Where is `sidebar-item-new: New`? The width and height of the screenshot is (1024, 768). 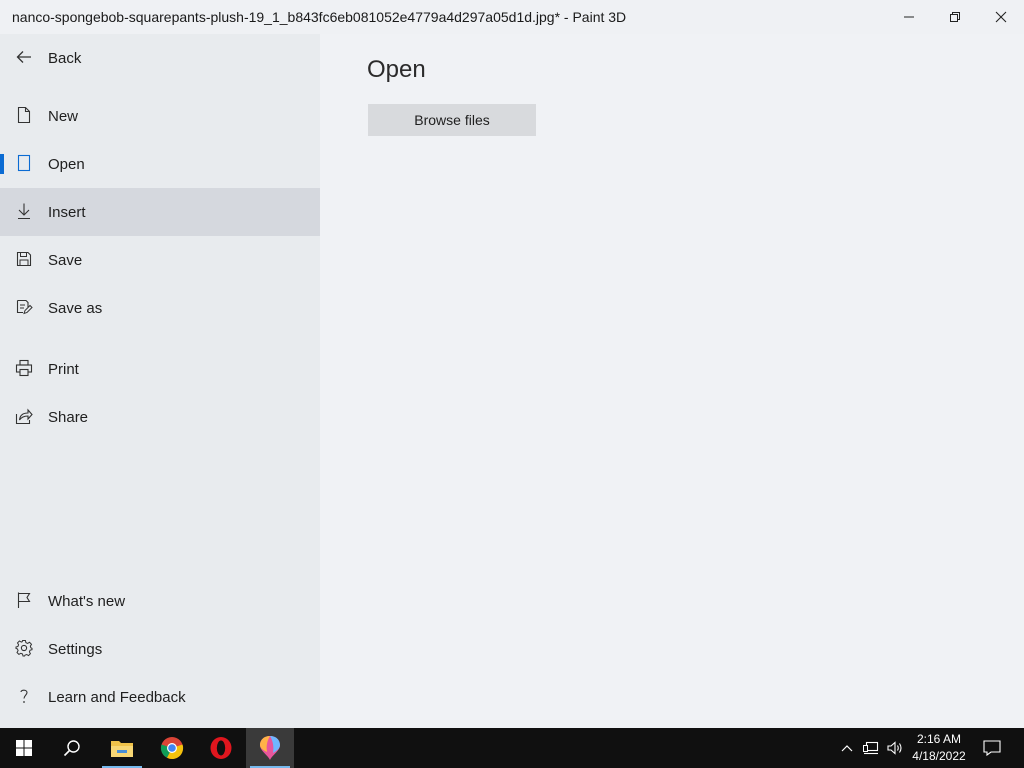
sidebar-item-new: New is located at coordinates (160, 116).